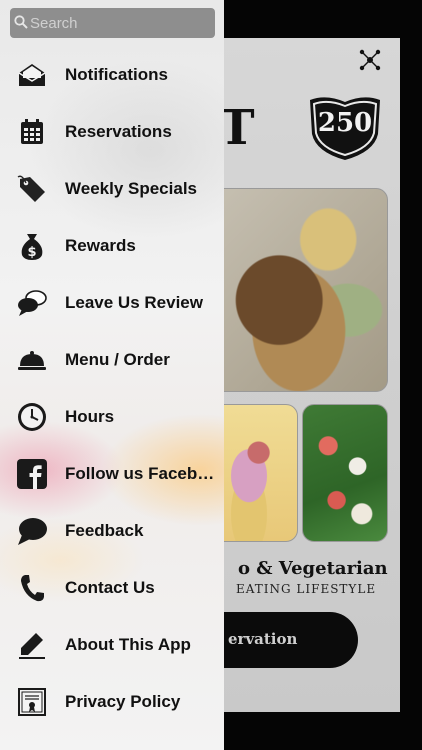 Image resolution: width=422 pixels, height=750 pixels. I want to click on menu-item-follow-facebook: Follow us Facebook, so click(112, 473).